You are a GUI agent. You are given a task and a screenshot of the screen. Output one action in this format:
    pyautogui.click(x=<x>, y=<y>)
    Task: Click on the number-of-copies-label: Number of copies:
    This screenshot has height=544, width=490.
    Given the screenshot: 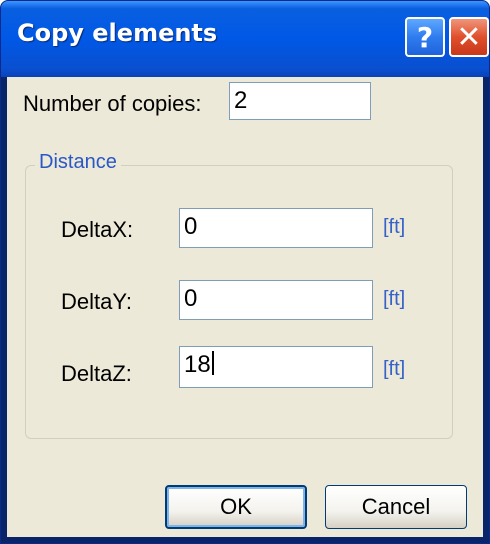 What is the action you would take?
    pyautogui.click(x=112, y=103)
    